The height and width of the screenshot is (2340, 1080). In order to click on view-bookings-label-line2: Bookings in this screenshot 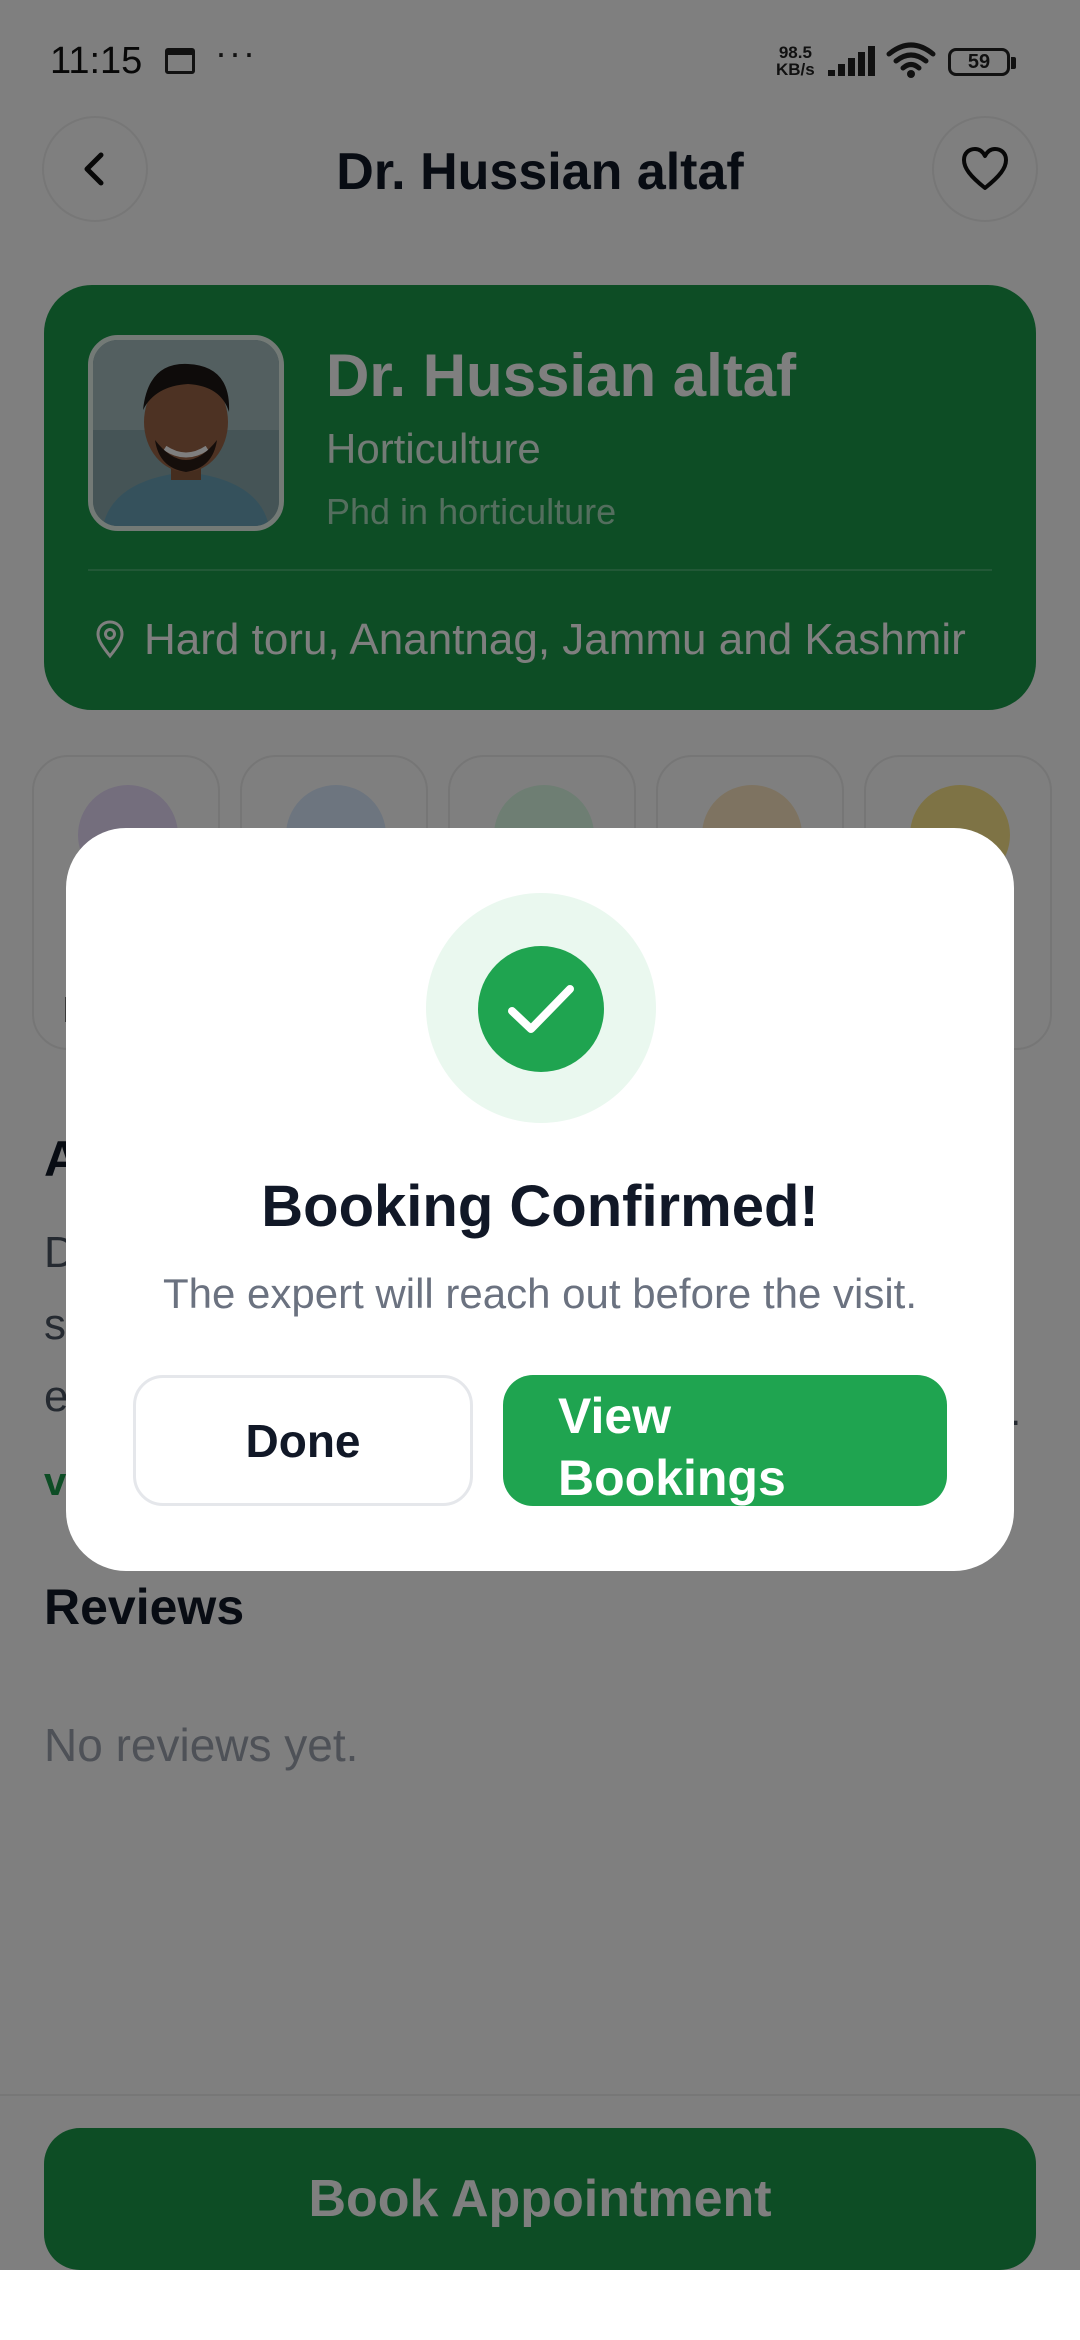, I will do `click(672, 1478)`.